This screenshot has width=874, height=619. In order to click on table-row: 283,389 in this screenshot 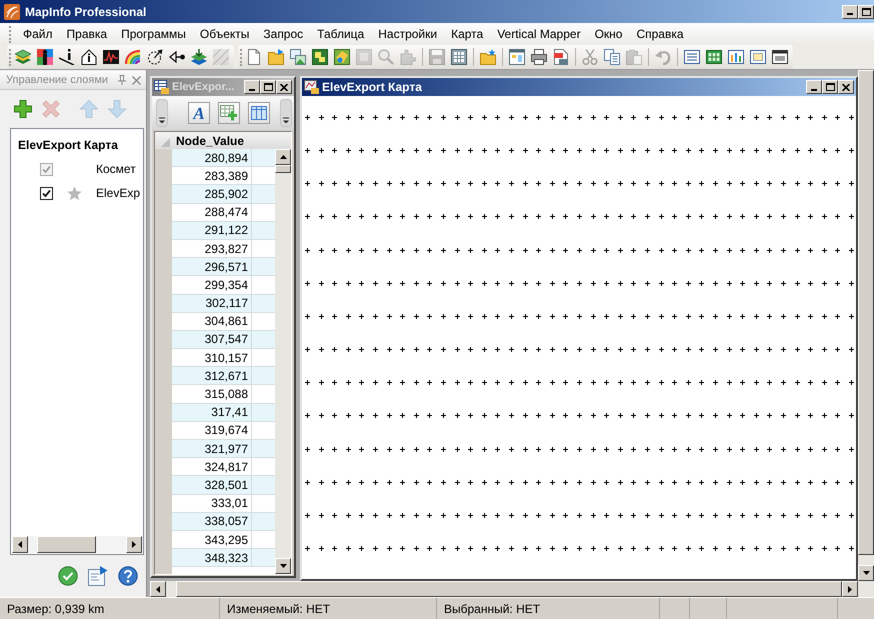, I will do `click(223, 176)`.